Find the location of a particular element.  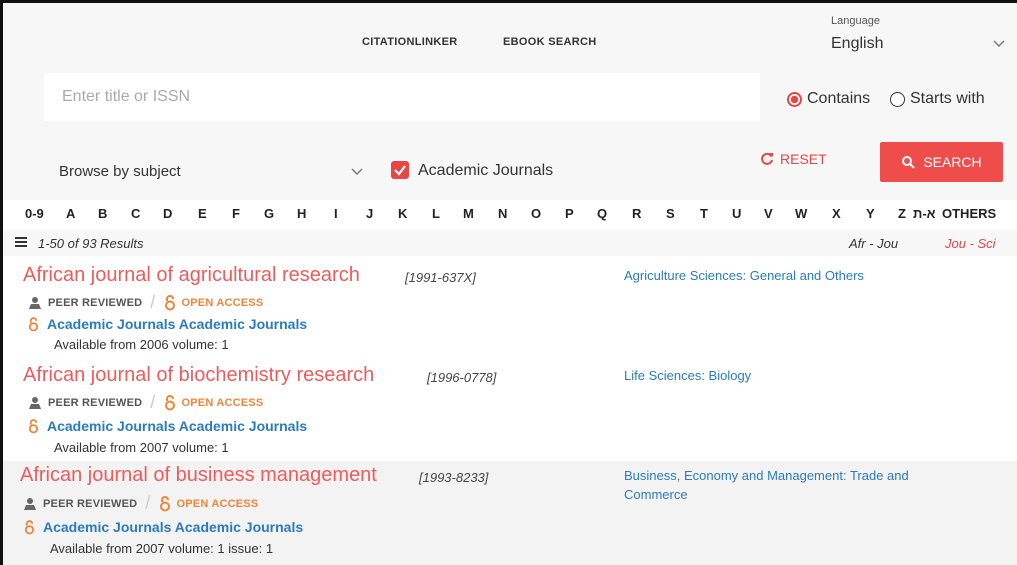

letter-link: F is located at coordinates (236, 213).